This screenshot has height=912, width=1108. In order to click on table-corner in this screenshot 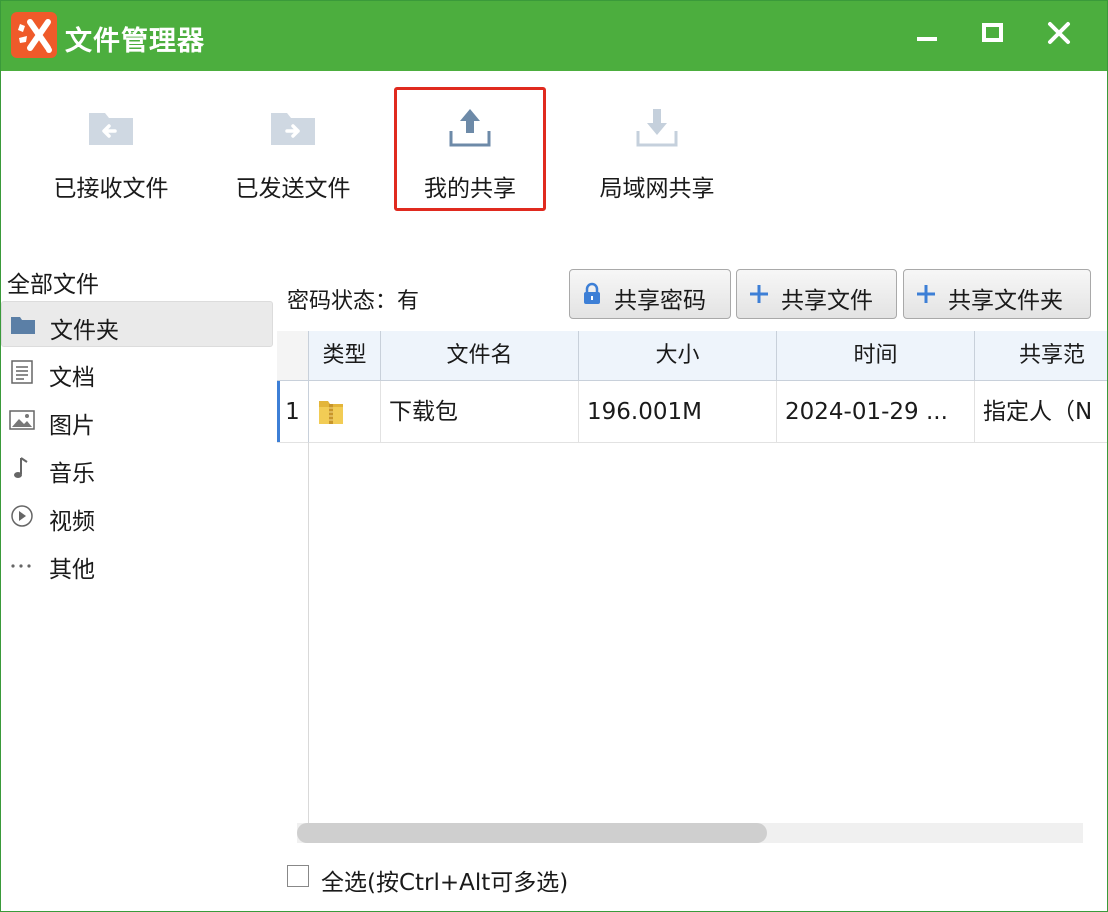, I will do `click(293, 356)`.